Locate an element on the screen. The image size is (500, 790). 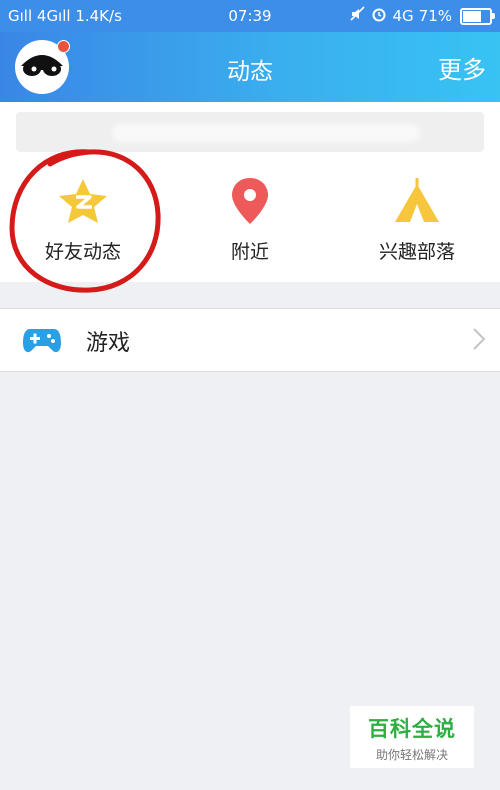
entry-nearby: 附近 is located at coordinates (250, 222).